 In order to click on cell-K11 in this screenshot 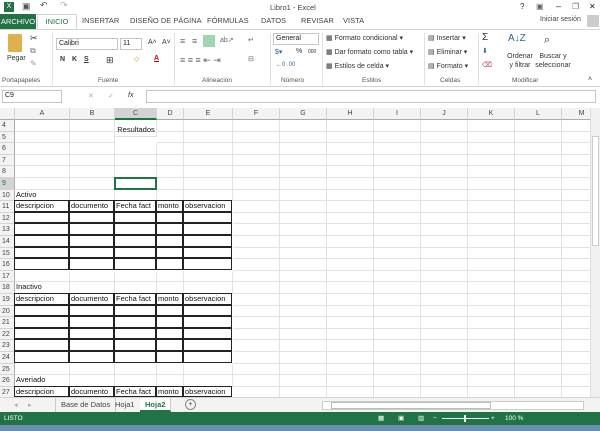, I will do `click(491, 207)`.